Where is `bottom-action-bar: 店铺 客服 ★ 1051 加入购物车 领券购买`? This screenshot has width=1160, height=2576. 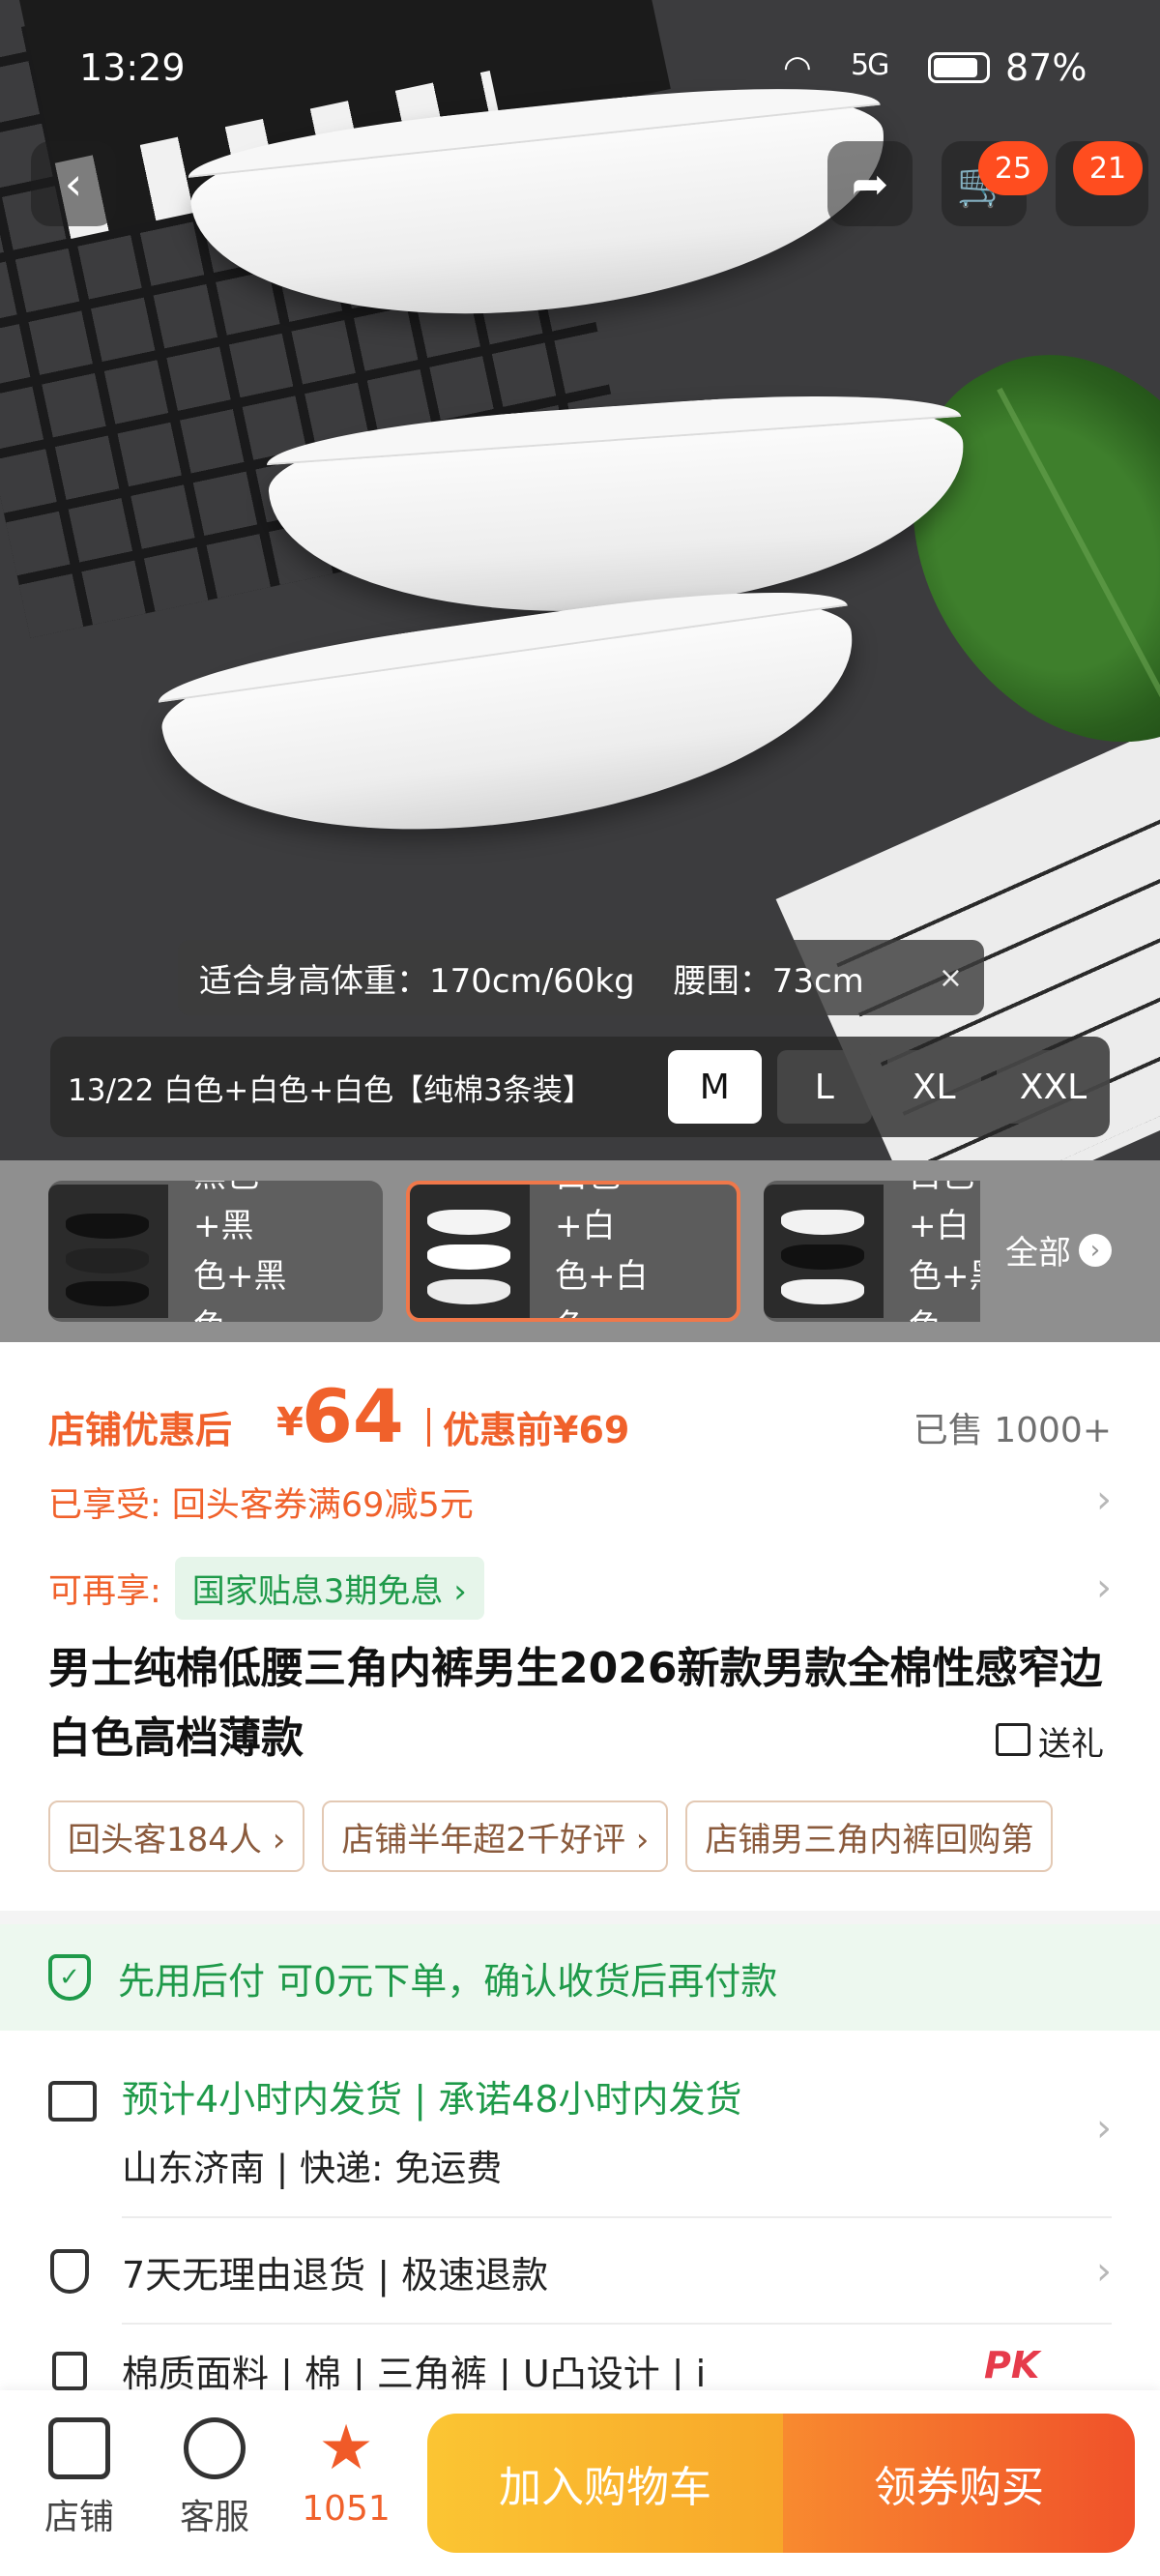 bottom-action-bar: 店铺 客服 ★ 1051 加入购物车 领券购买 is located at coordinates (580, 2483).